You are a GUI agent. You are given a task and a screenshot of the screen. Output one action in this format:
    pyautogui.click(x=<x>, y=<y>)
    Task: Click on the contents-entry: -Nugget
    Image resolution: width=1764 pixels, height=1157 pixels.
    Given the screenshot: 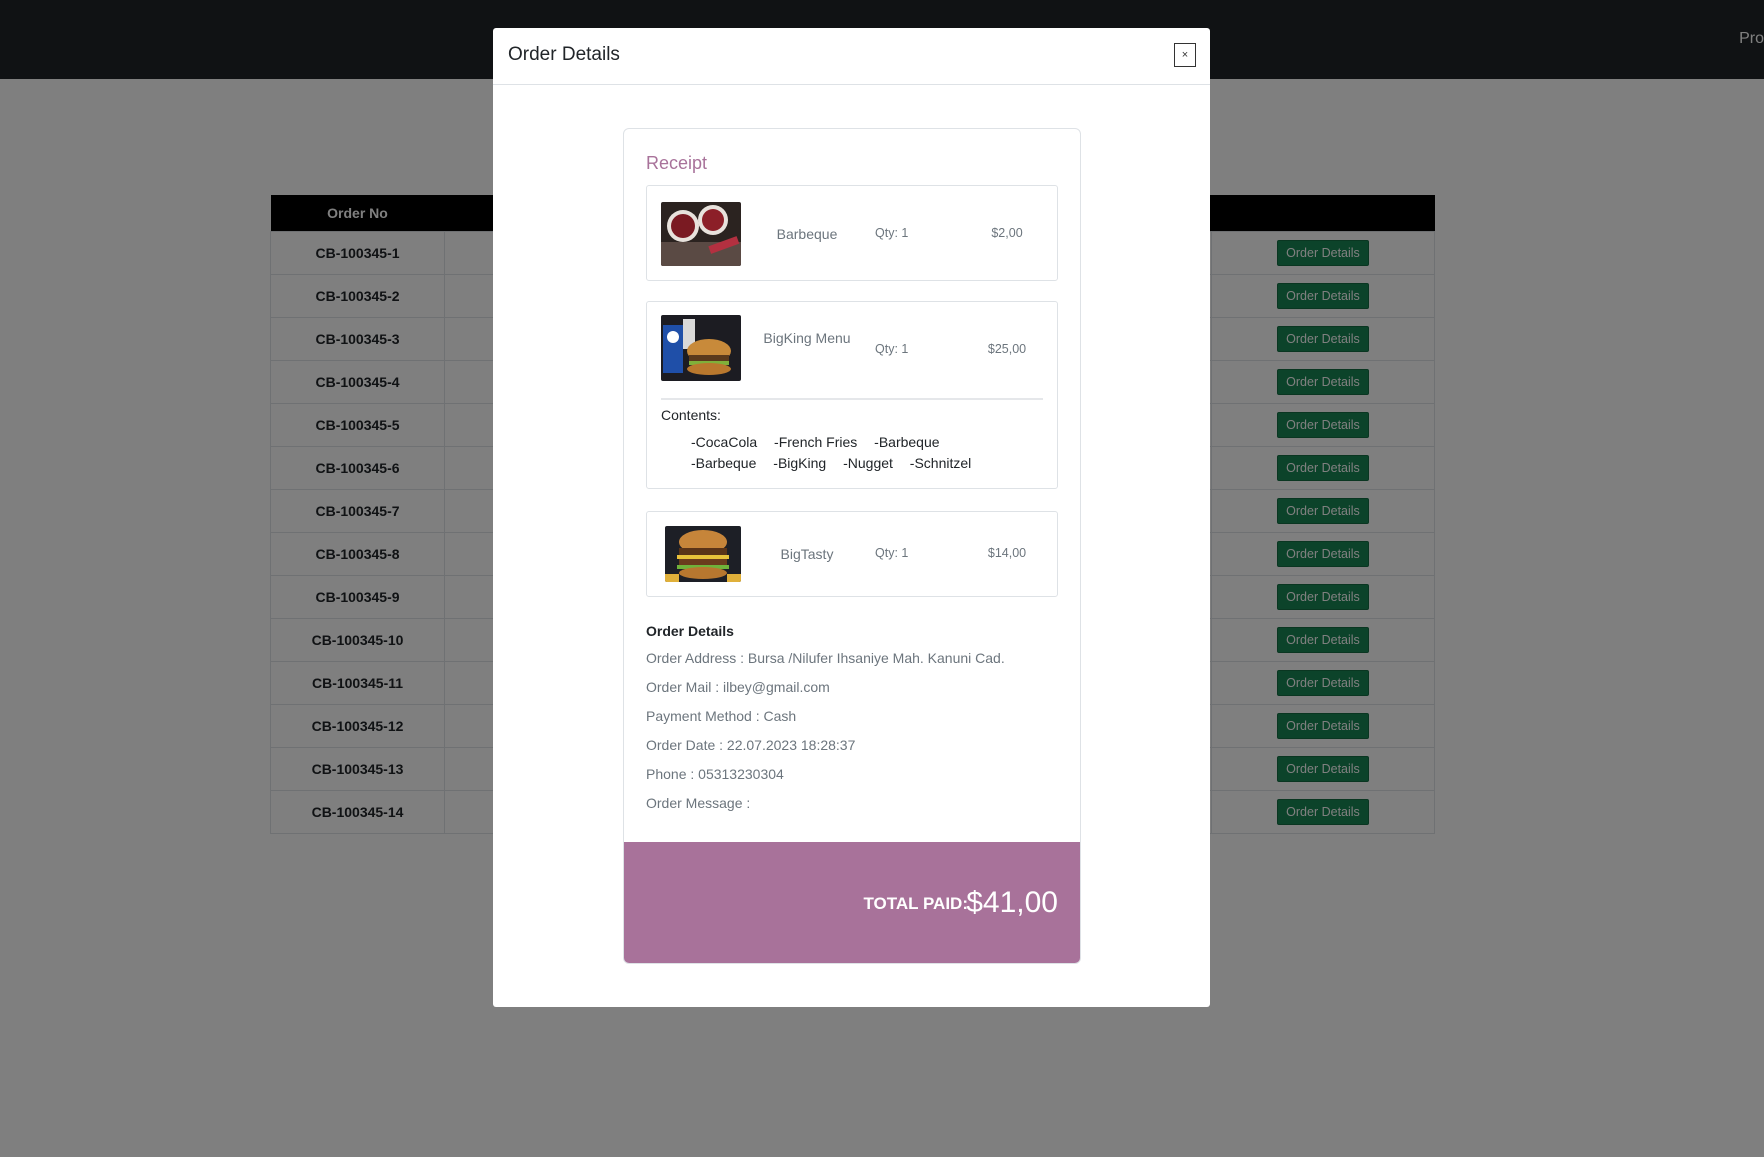 What is the action you would take?
    pyautogui.click(x=868, y=463)
    